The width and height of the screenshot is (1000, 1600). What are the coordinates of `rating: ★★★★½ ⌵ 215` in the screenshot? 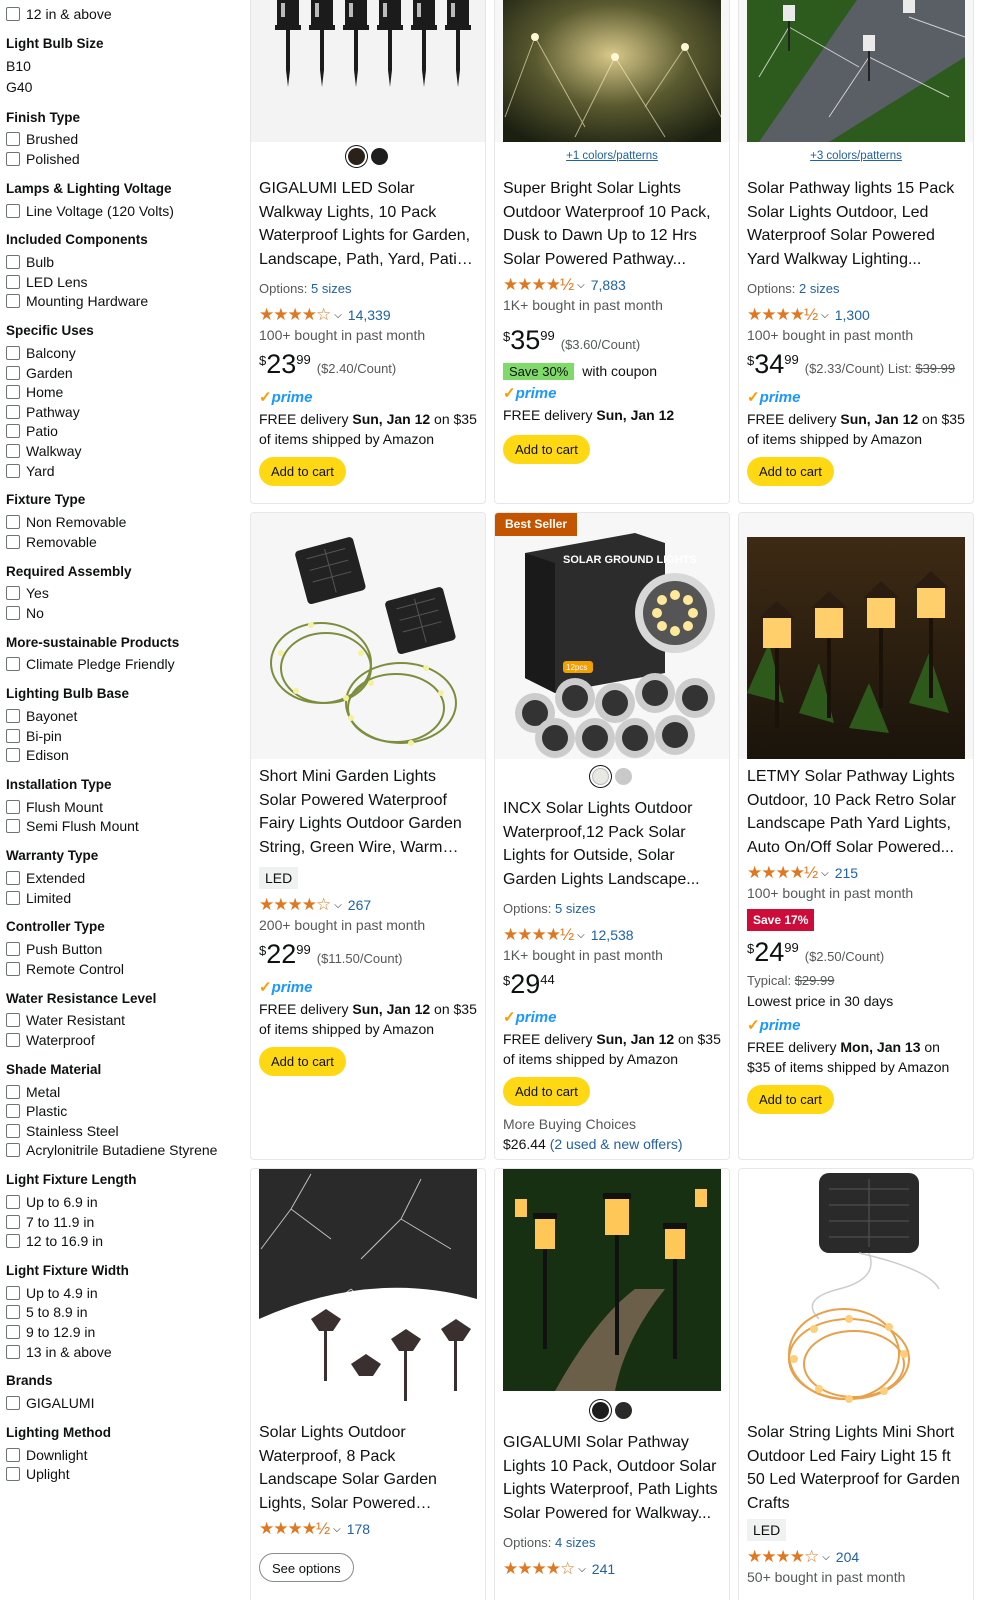 It's located at (856, 873).